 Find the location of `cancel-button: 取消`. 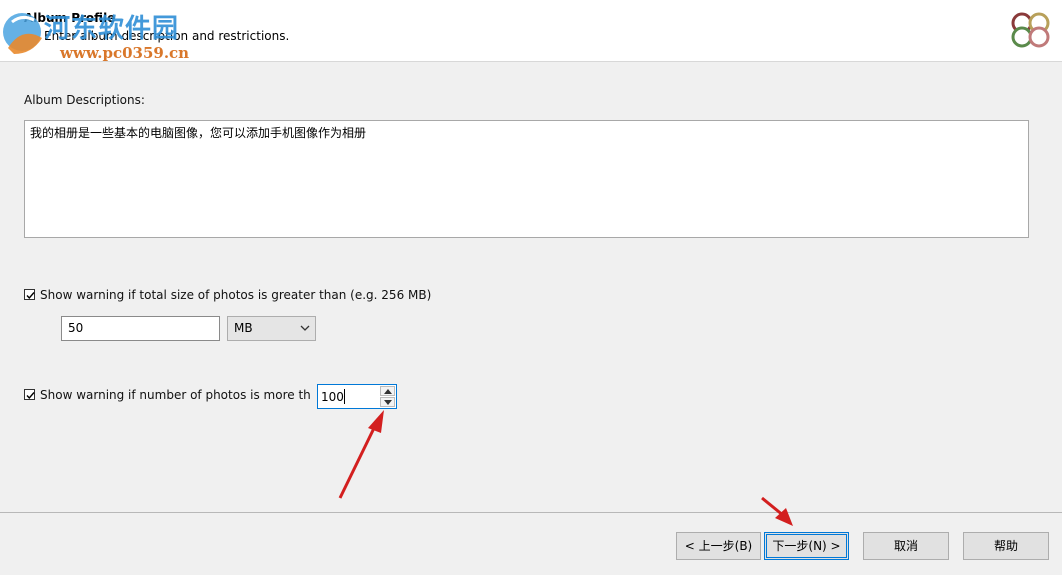

cancel-button: 取消 is located at coordinates (906, 546).